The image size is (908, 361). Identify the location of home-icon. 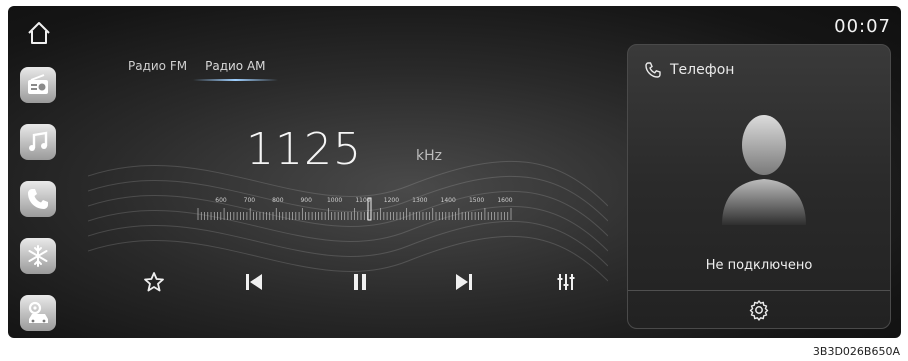
(39, 33).